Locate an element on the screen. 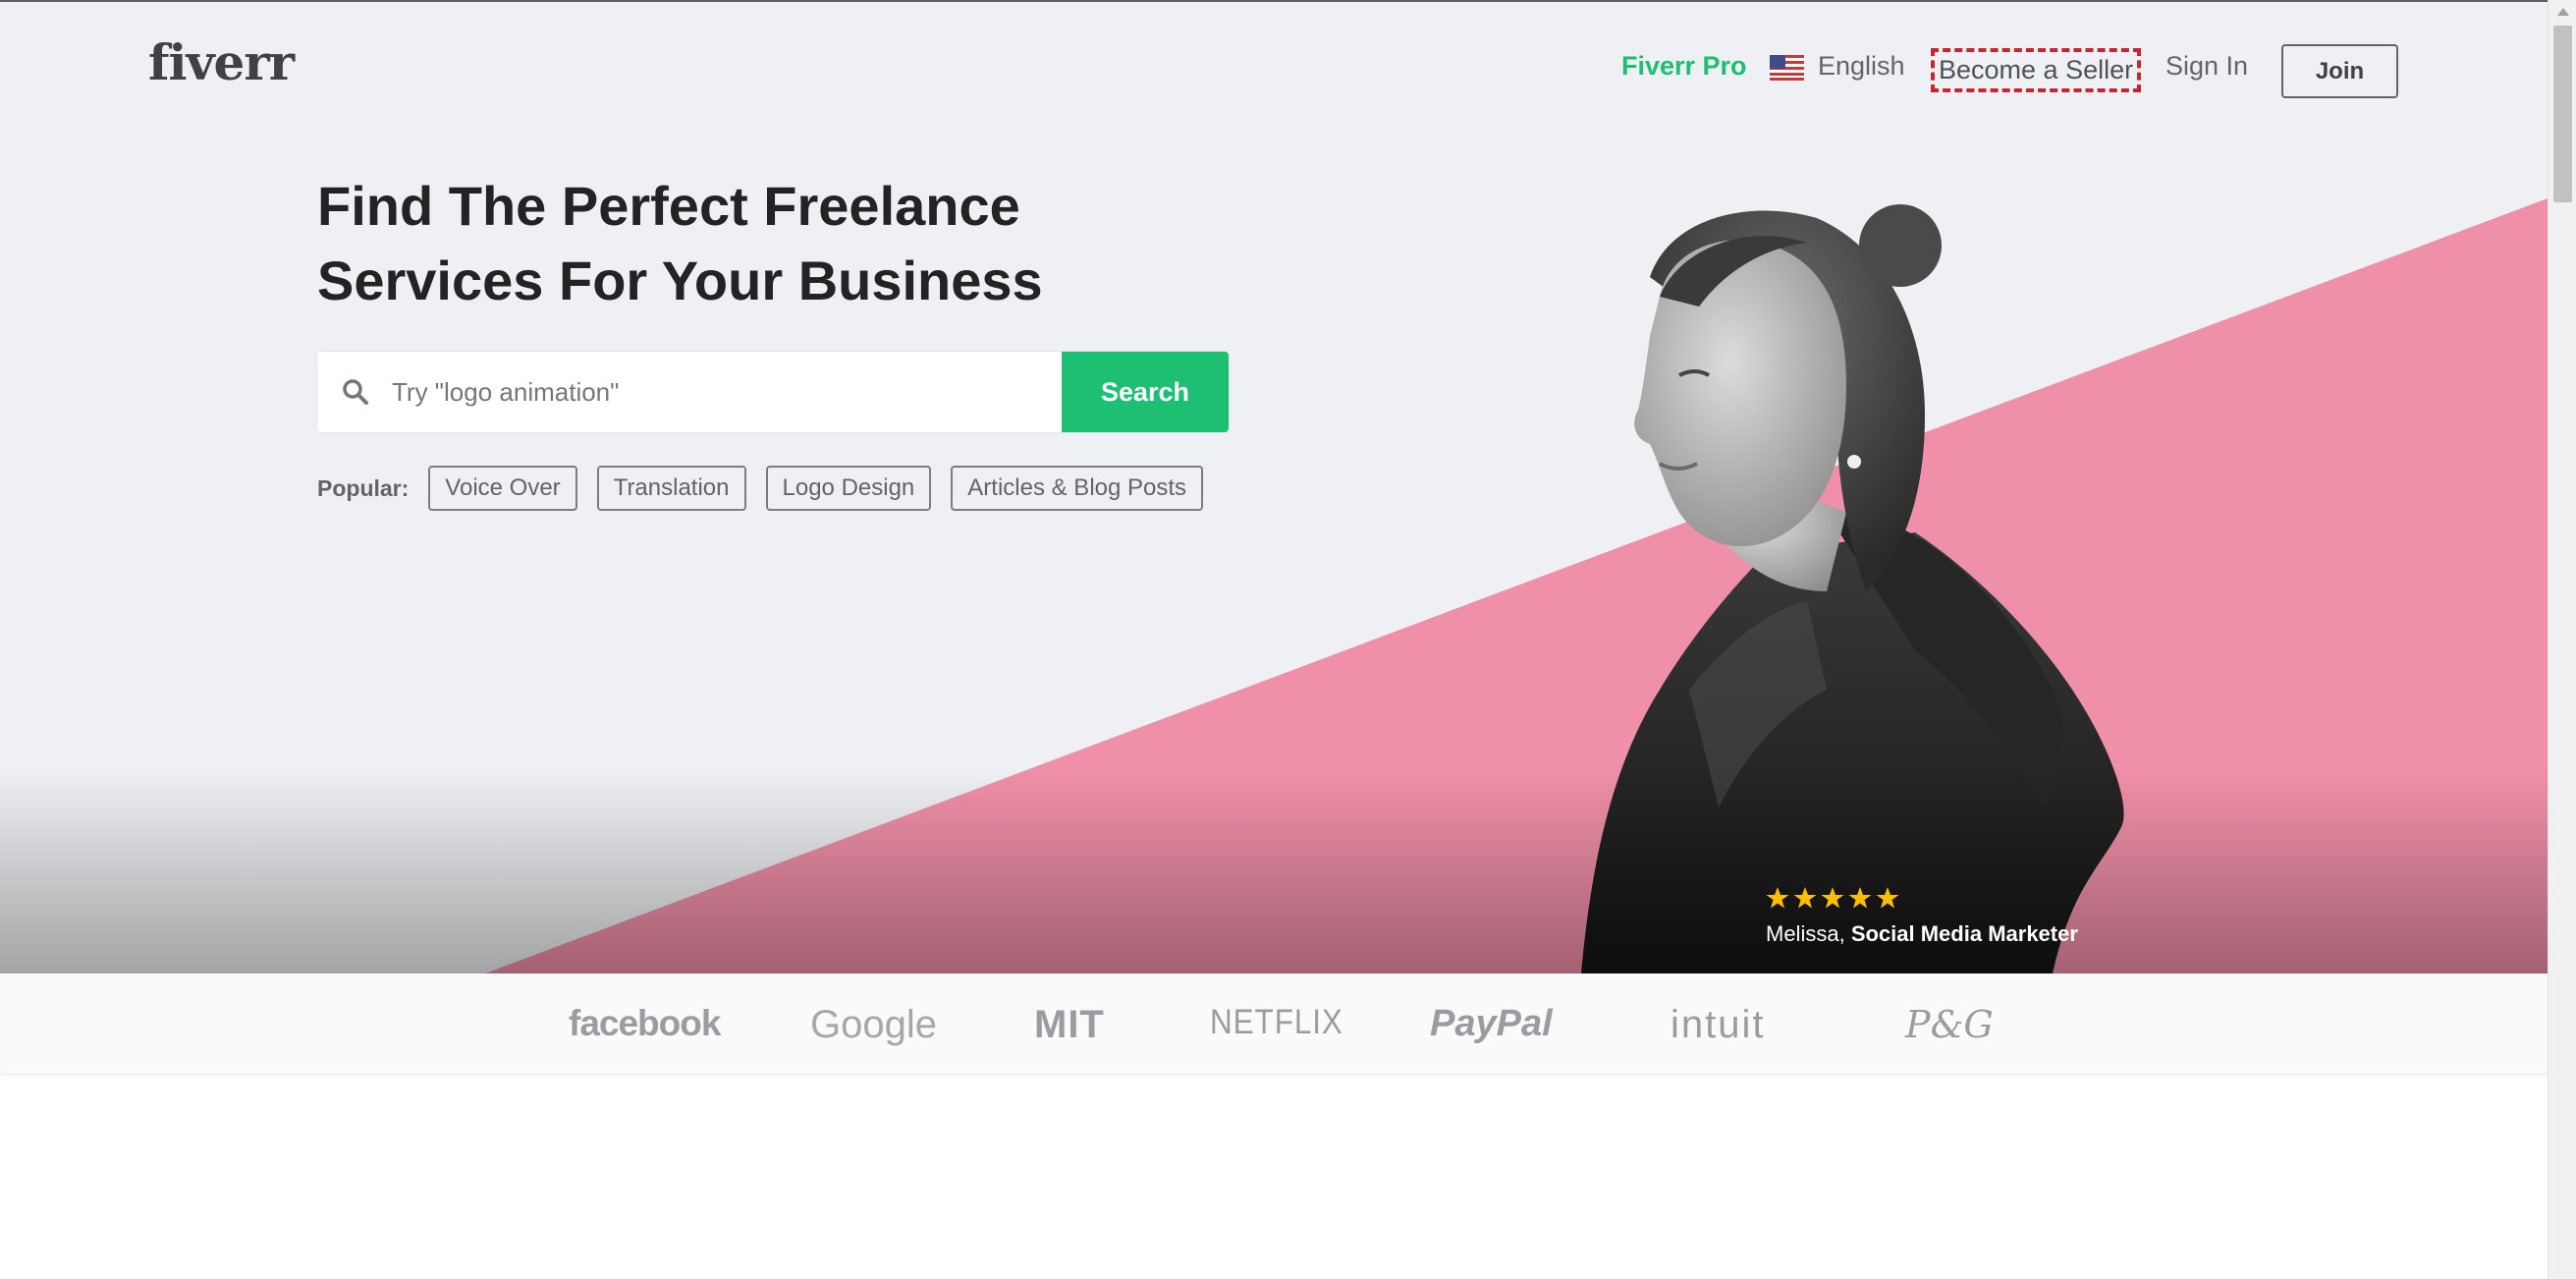 Image resolution: width=2576 pixels, height=1279 pixels. fiverr-logo: fiverr is located at coordinates (222, 62).